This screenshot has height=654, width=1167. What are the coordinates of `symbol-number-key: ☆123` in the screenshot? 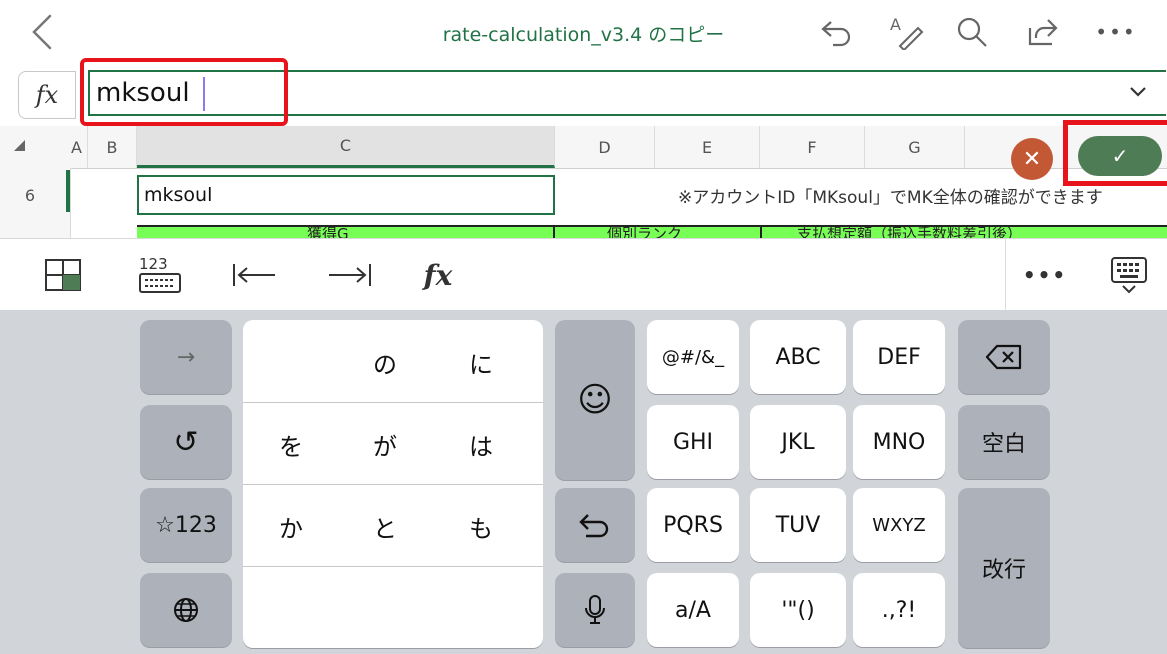 It's located at (186, 525).